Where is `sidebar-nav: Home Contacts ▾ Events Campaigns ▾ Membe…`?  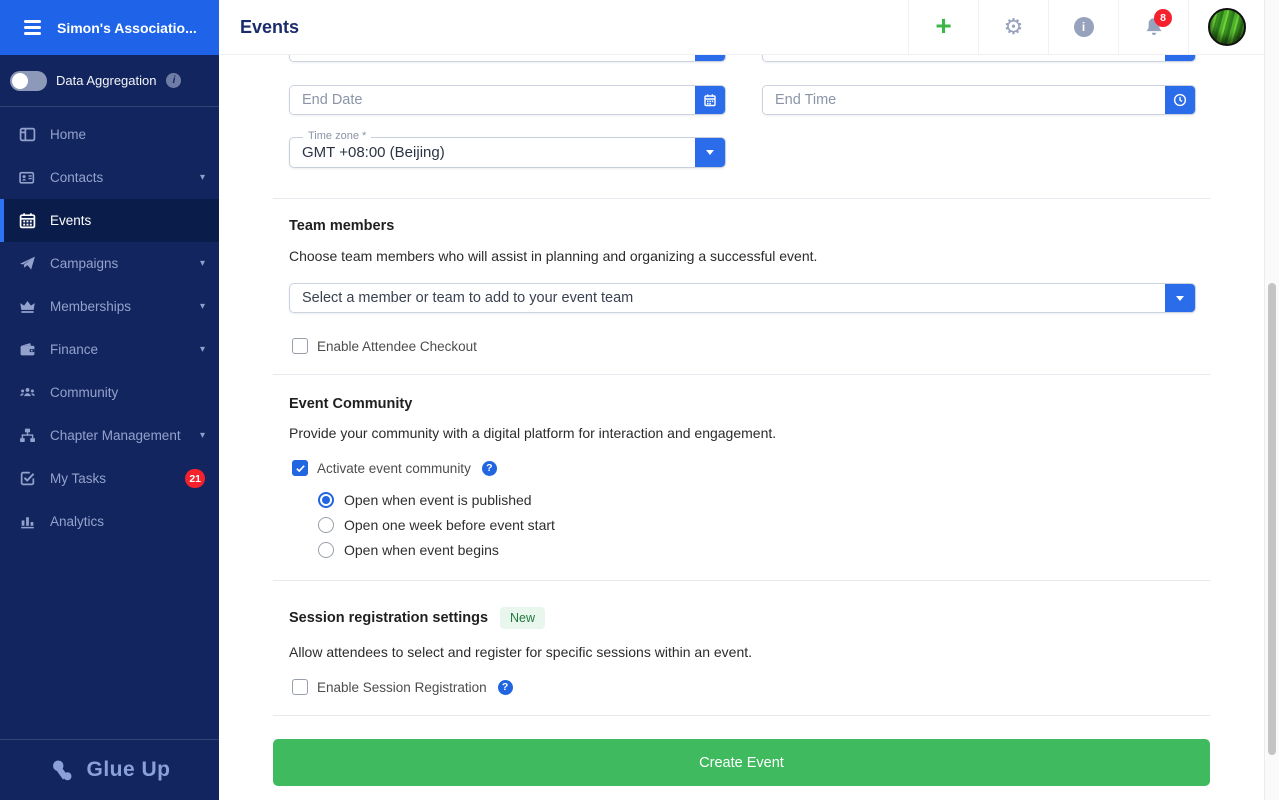
sidebar-nav: Home Contacts ▾ Events Campaigns ▾ Membe… is located at coordinates (109, 325).